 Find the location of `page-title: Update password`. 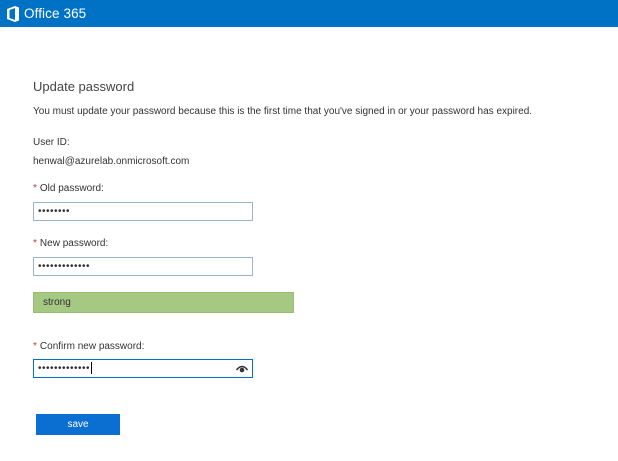

page-title: Update password is located at coordinates (84, 86).